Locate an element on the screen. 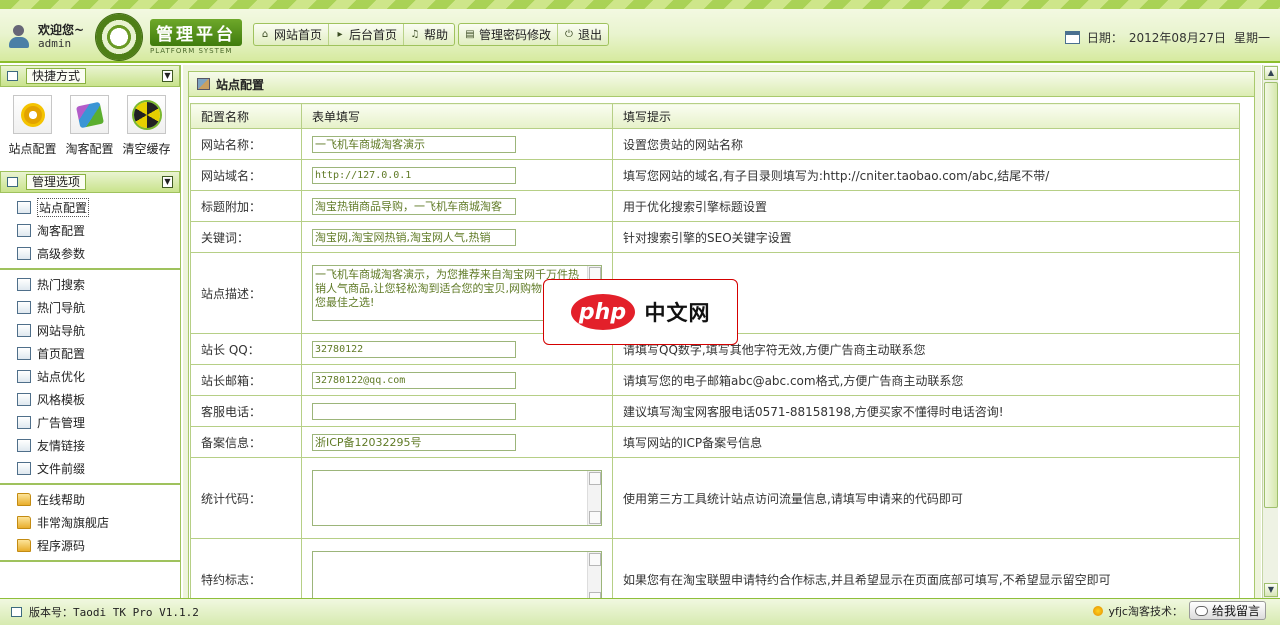 Image resolution: width=1280 pixels, height=625 pixels. sidebar-item: 程序源码 is located at coordinates (90, 545).